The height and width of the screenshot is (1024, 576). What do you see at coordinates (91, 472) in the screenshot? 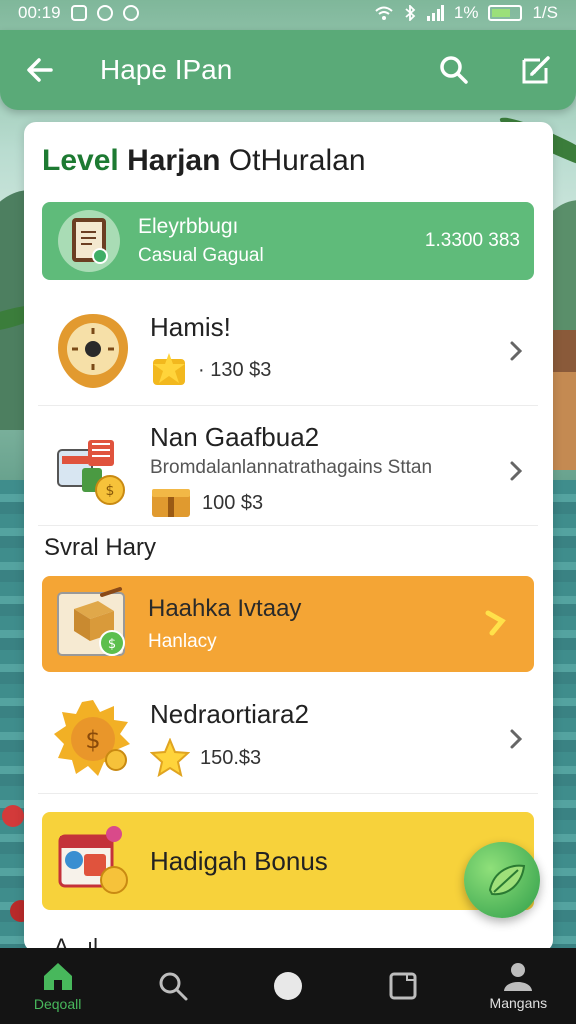
I see `gifts-coins-icon: $` at bounding box center [91, 472].